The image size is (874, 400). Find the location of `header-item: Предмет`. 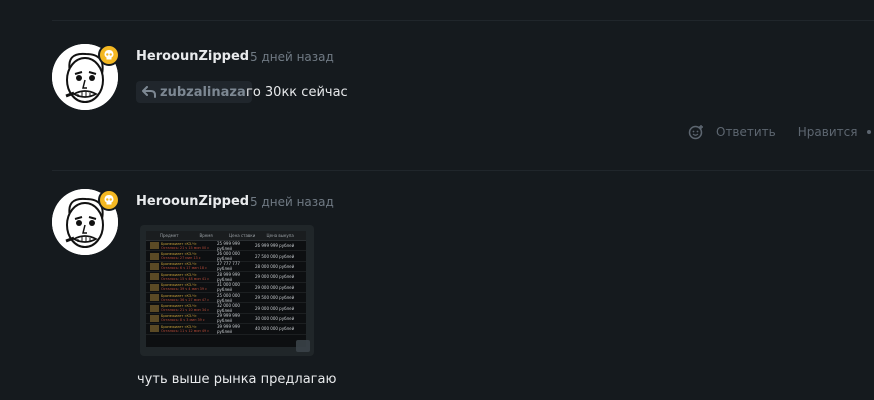

header-item: Предмет is located at coordinates (169, 235).